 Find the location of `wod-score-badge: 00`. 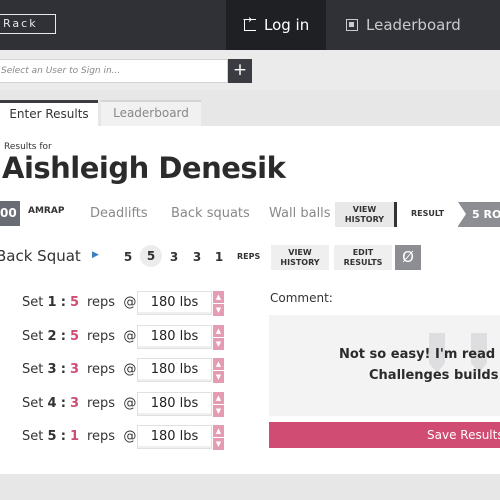

wod-score-badge: 00 is located at coordinates (10, 213).